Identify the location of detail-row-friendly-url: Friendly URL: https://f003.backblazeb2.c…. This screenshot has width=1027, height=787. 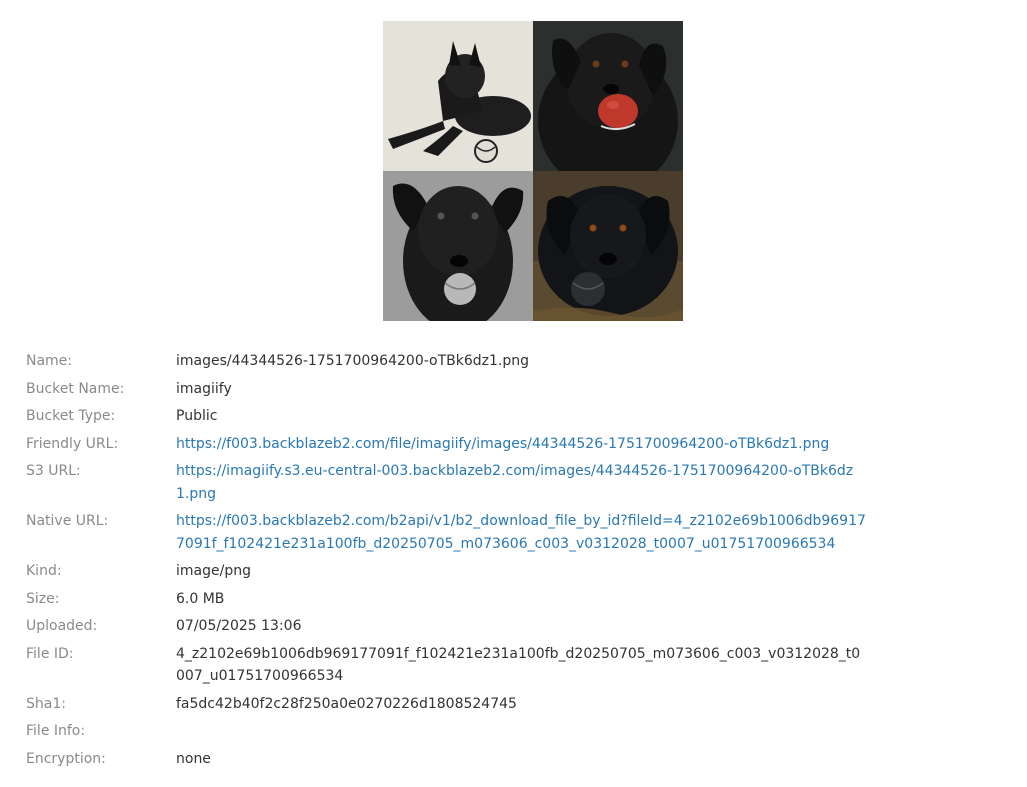
(456, 444).